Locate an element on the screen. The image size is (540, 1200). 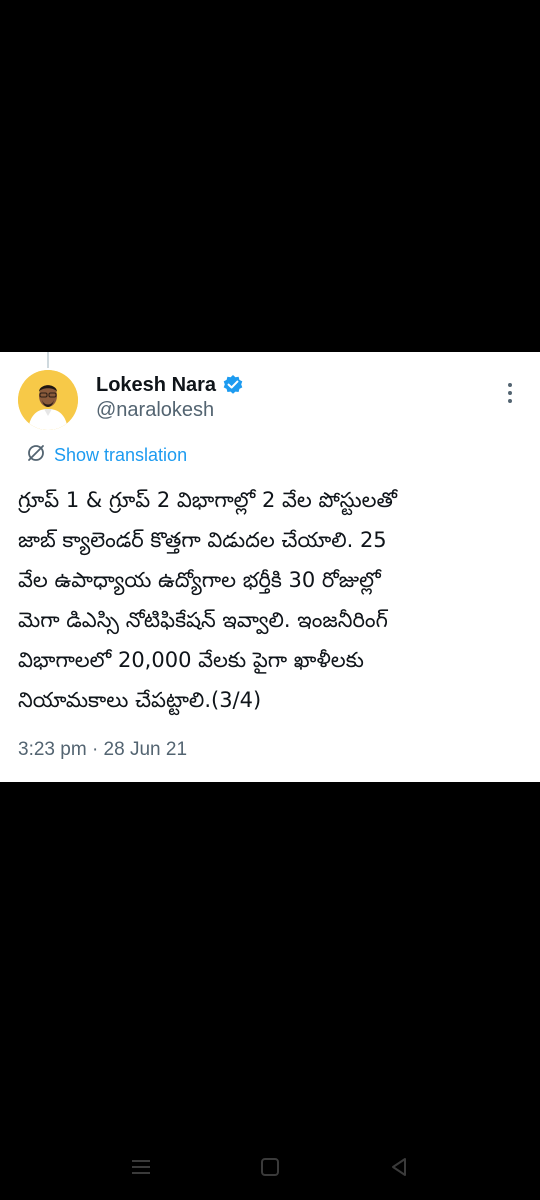
home-icon is located at coordinates (270, 1167).